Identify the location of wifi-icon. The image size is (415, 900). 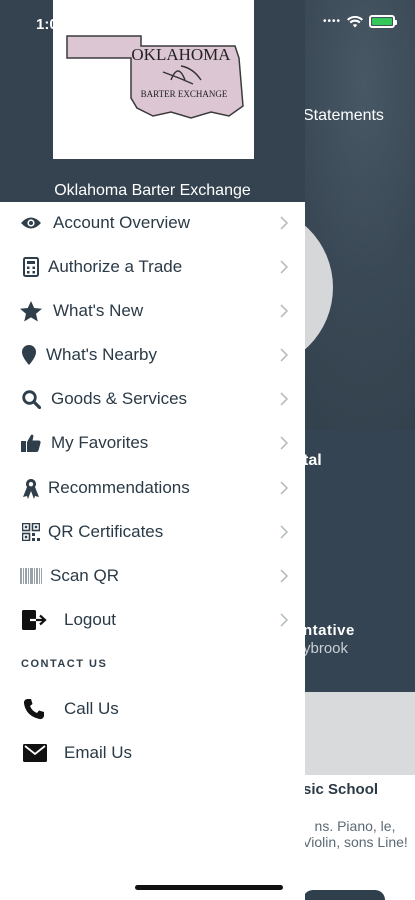
(355, 21).